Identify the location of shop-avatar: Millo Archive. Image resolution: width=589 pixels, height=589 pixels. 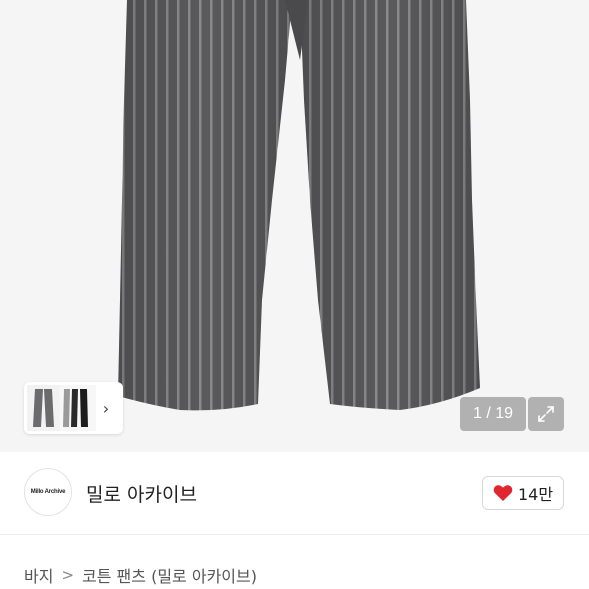
(48, 492).